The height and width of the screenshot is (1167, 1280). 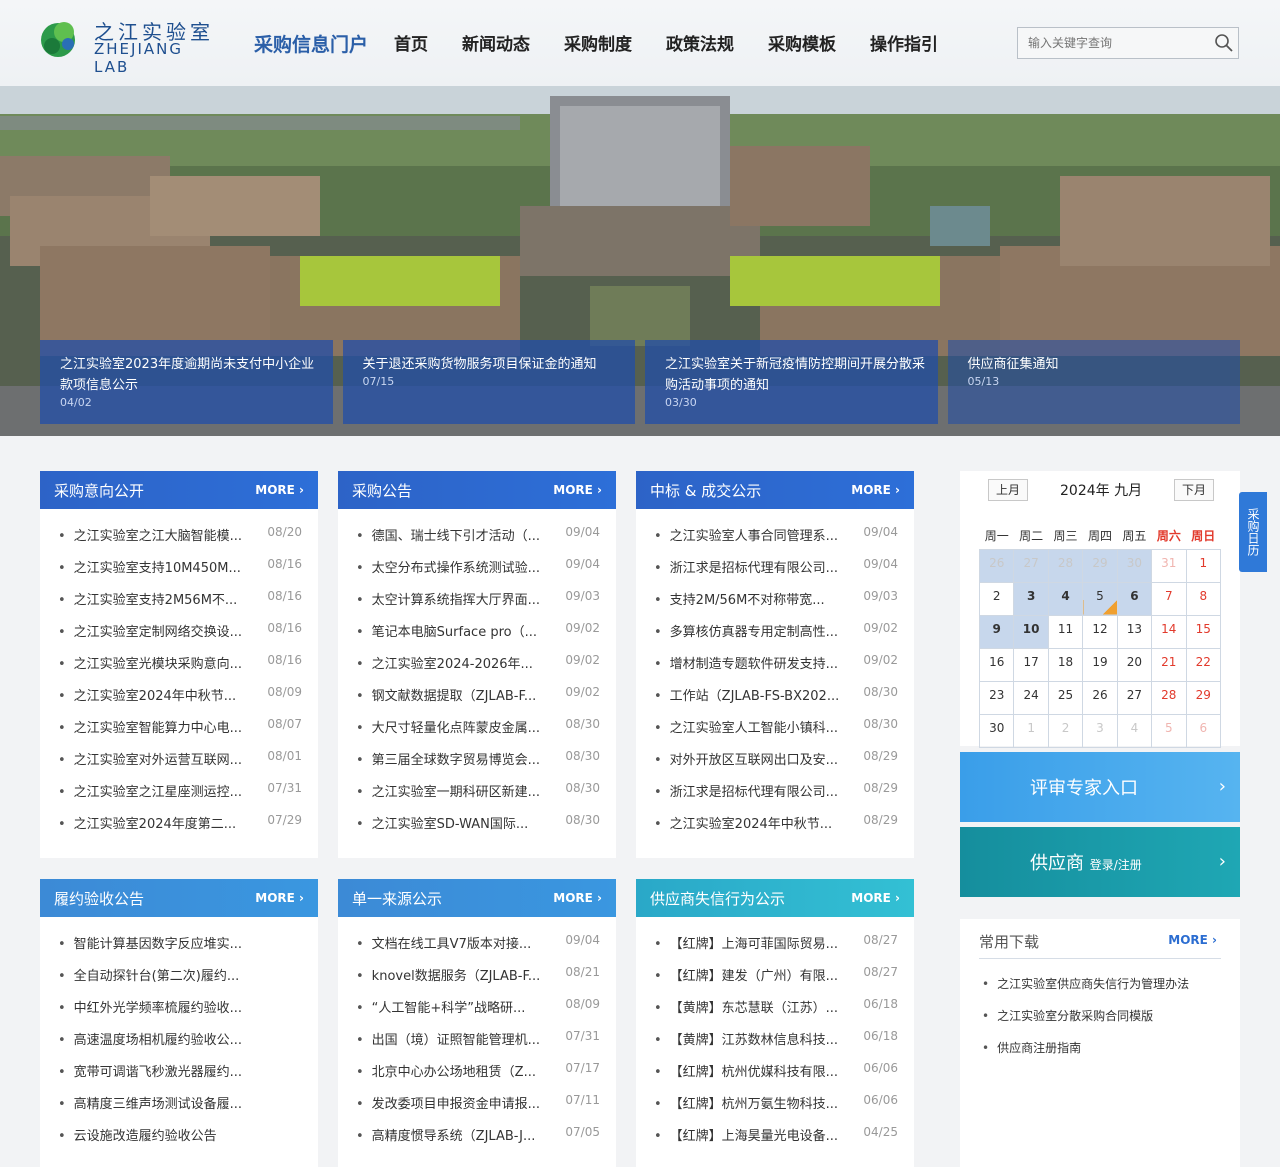 What do you see at coordinates (1100, 787) in the screenshot?
I see `expert-entry-button: 评审专家入口 ›` at bounding box center [1100, 787].